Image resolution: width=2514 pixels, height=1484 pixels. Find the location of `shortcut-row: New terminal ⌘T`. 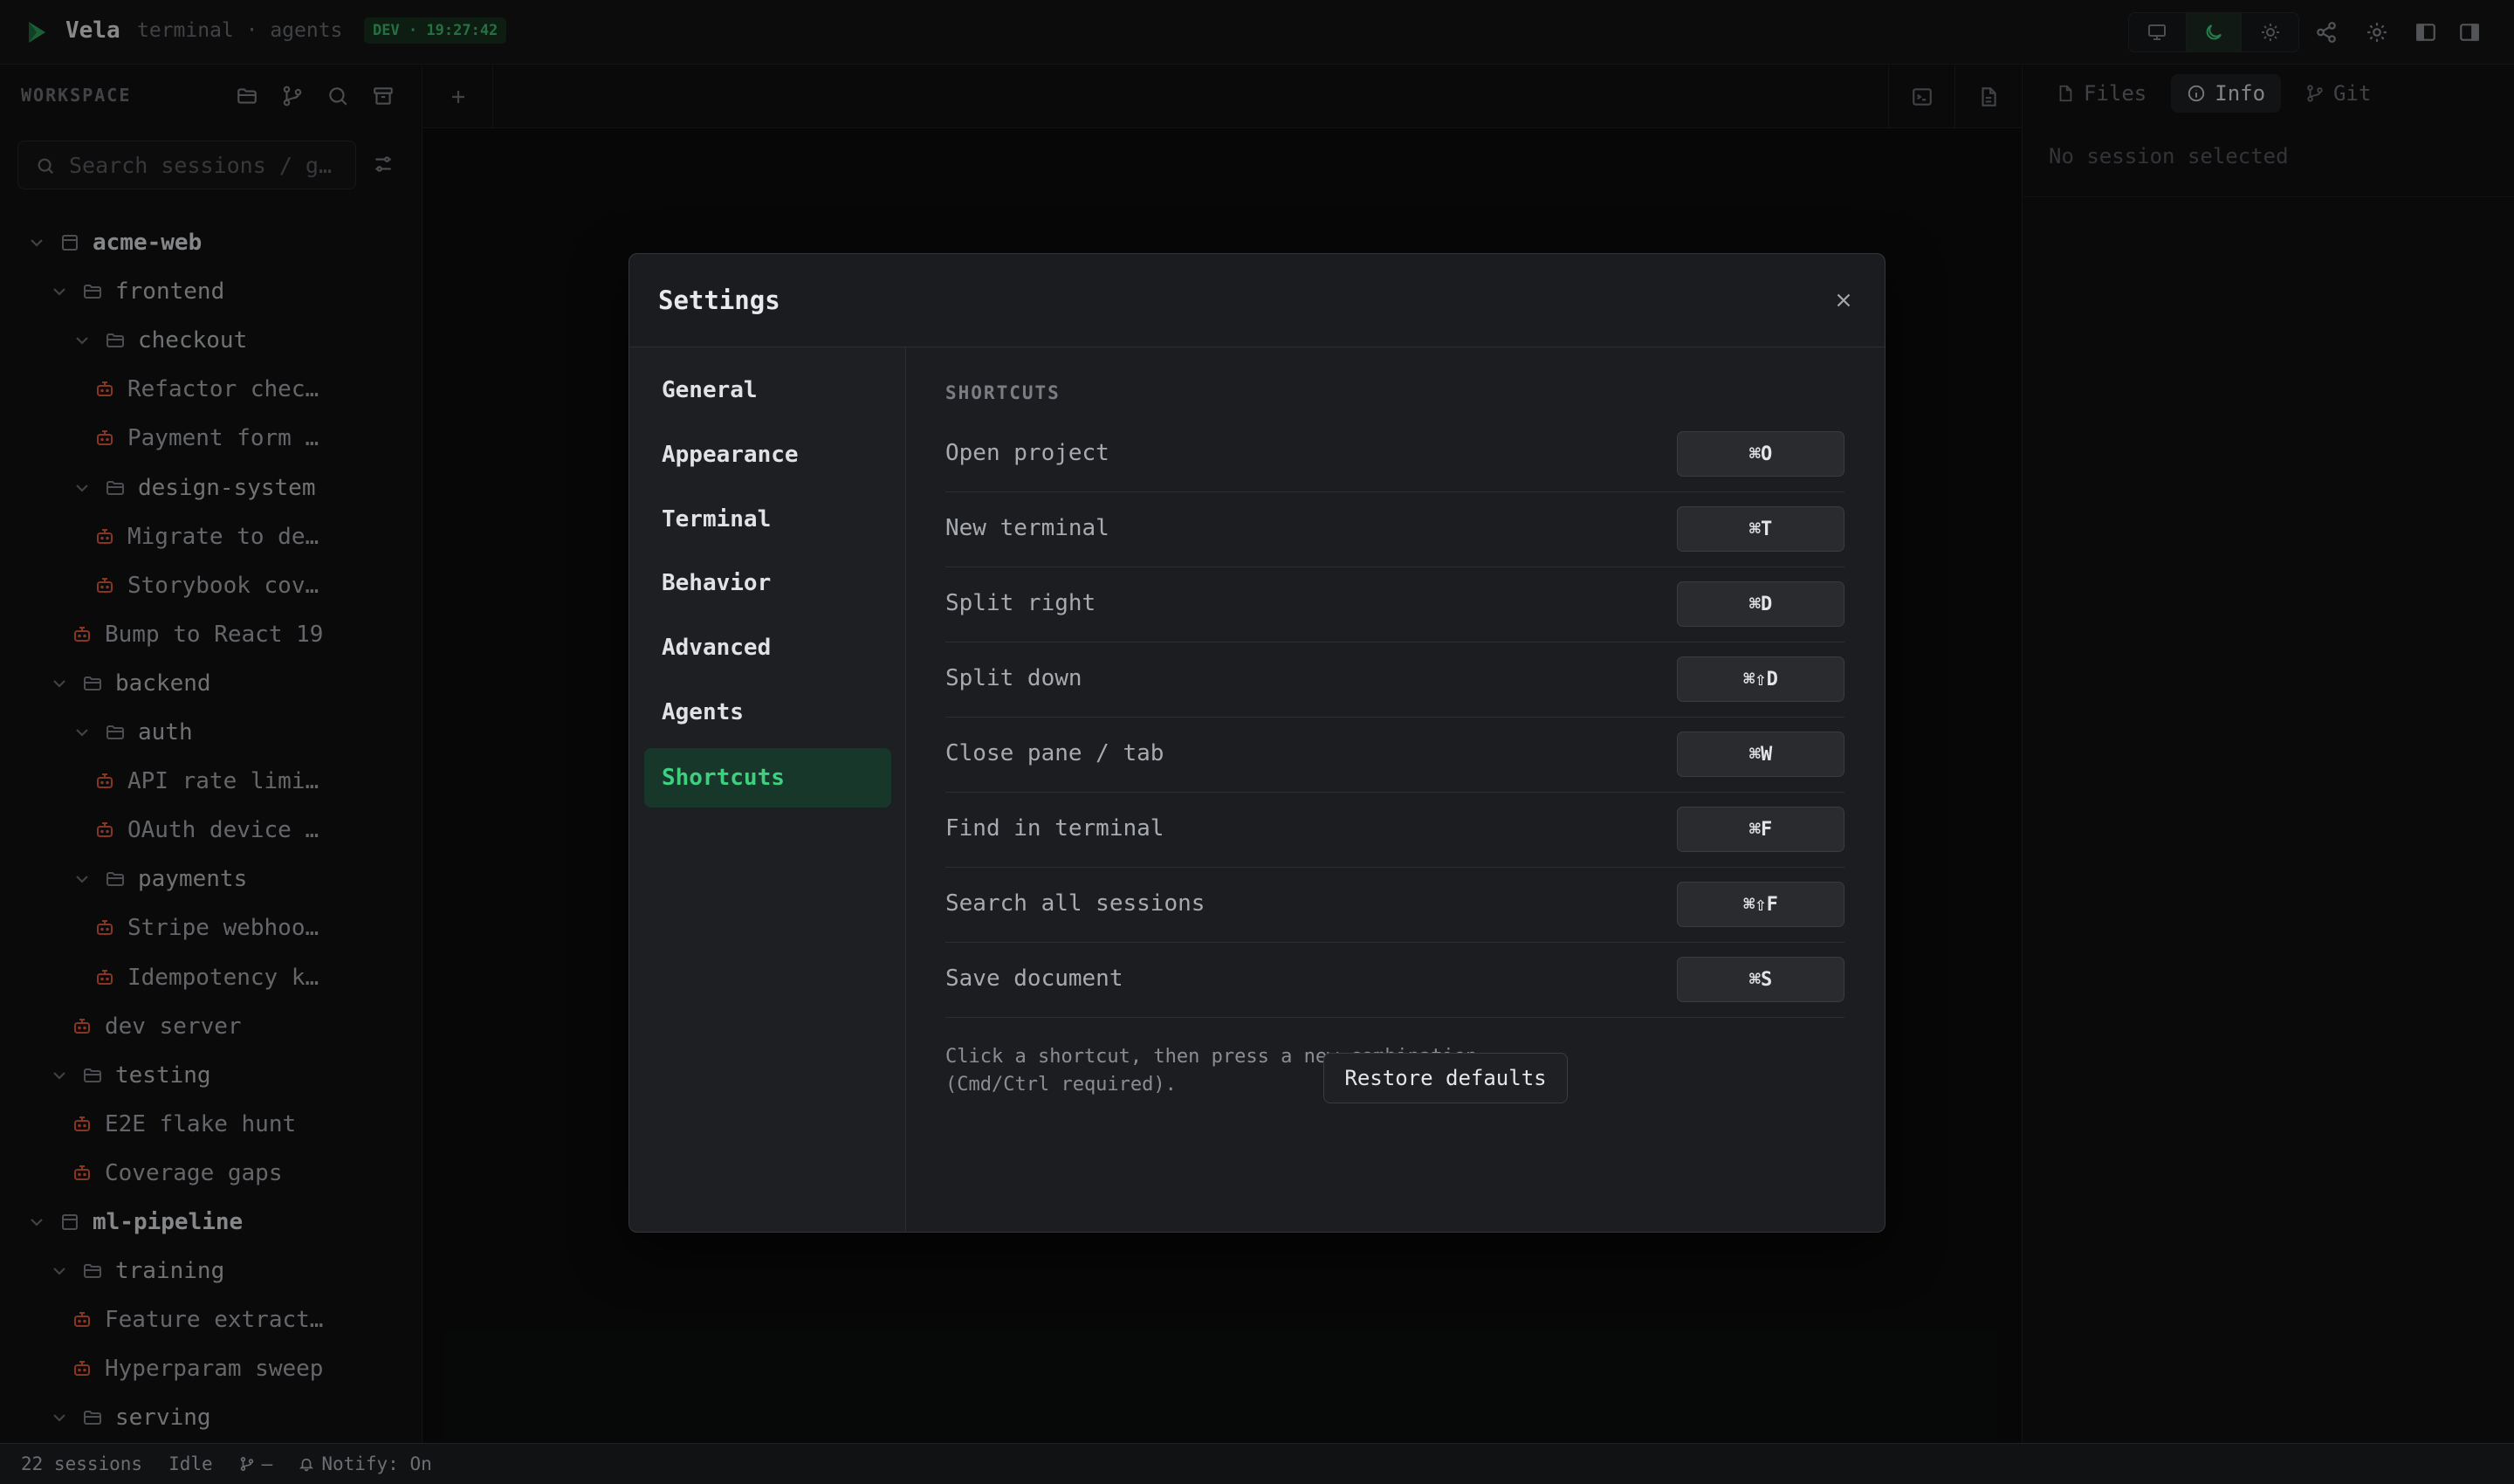

shortcut-row: New terminal ⌘T is located at coordinates (1394, 529).